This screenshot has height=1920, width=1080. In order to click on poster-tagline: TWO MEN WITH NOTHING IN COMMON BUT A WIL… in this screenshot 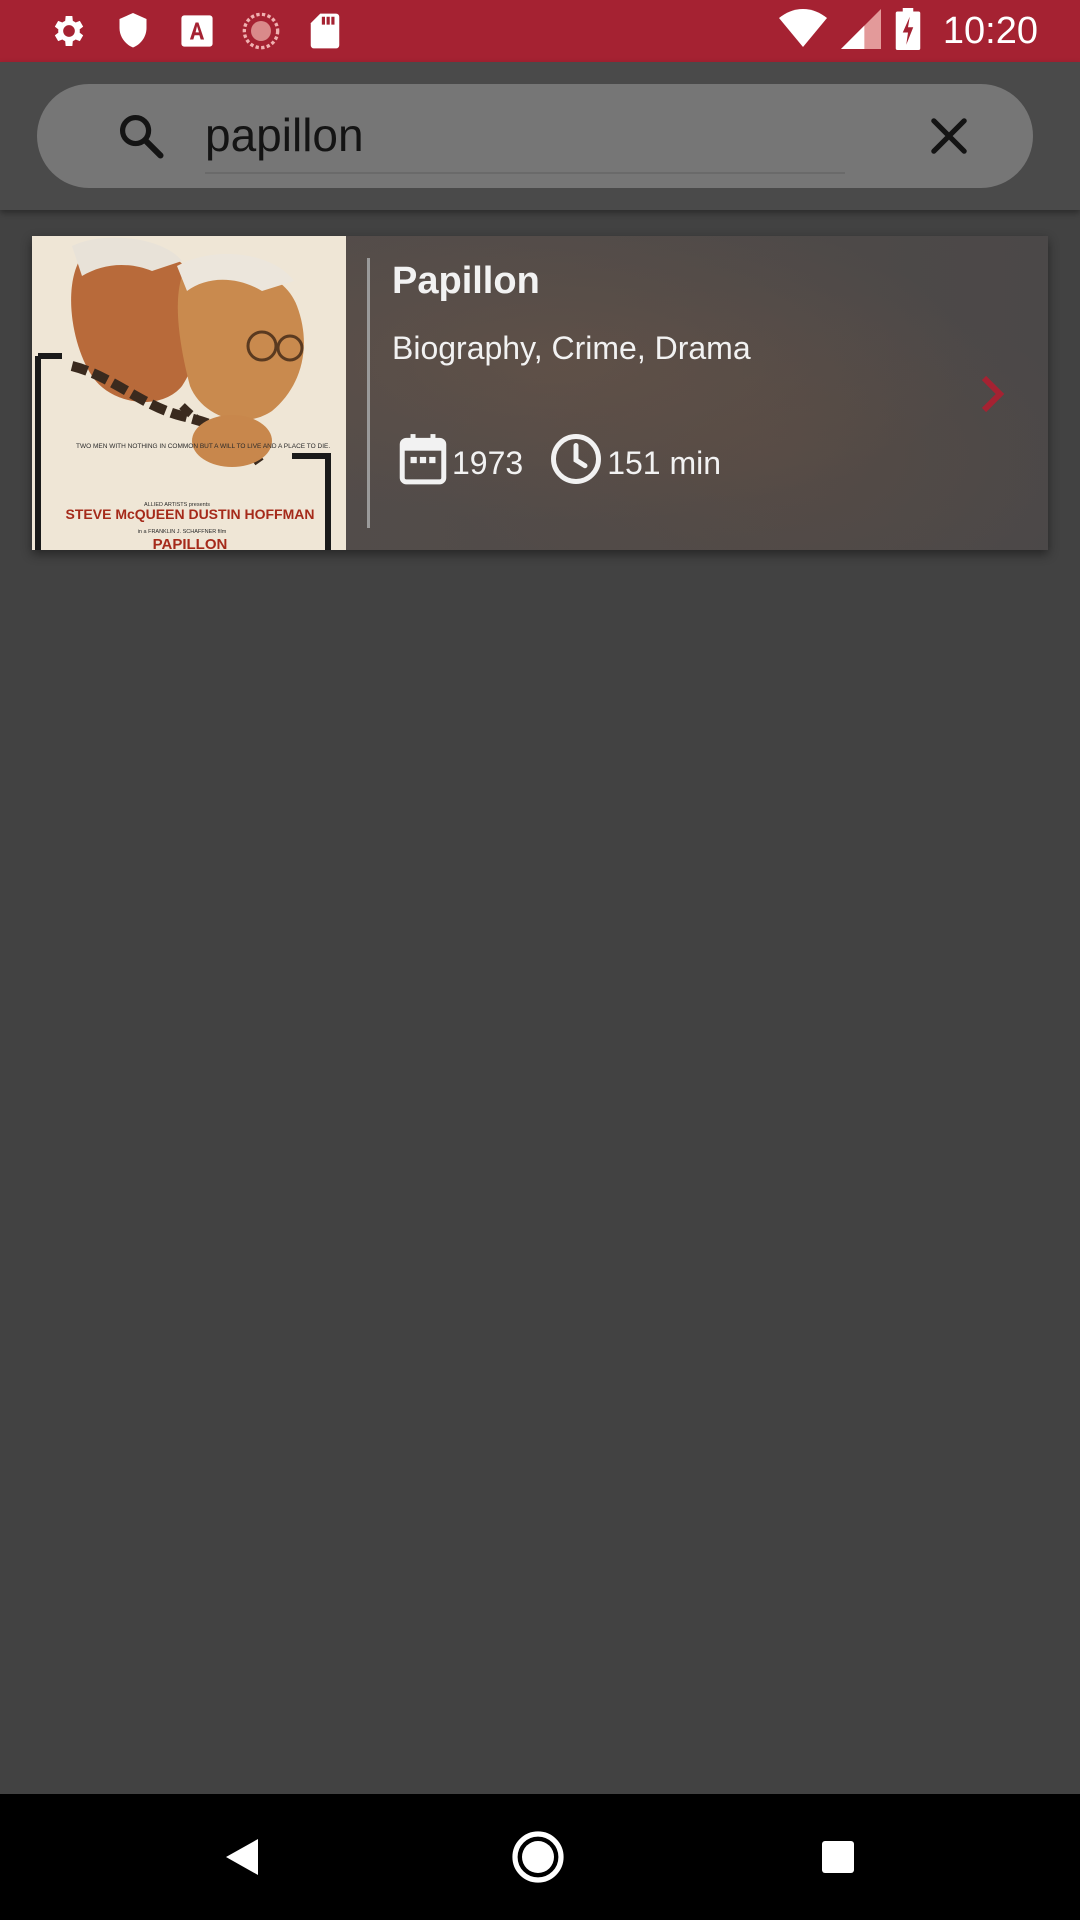, I will do `click(203, 446)`.